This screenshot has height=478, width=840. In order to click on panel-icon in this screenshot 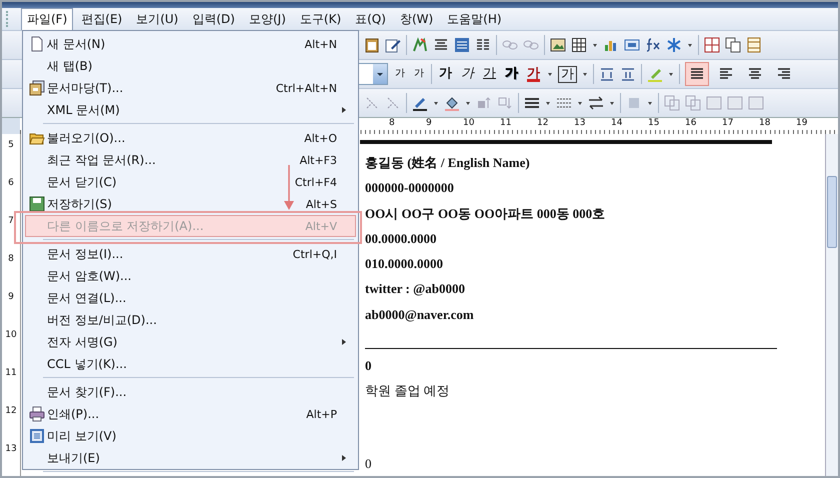, I will do `click(754, 45)`.